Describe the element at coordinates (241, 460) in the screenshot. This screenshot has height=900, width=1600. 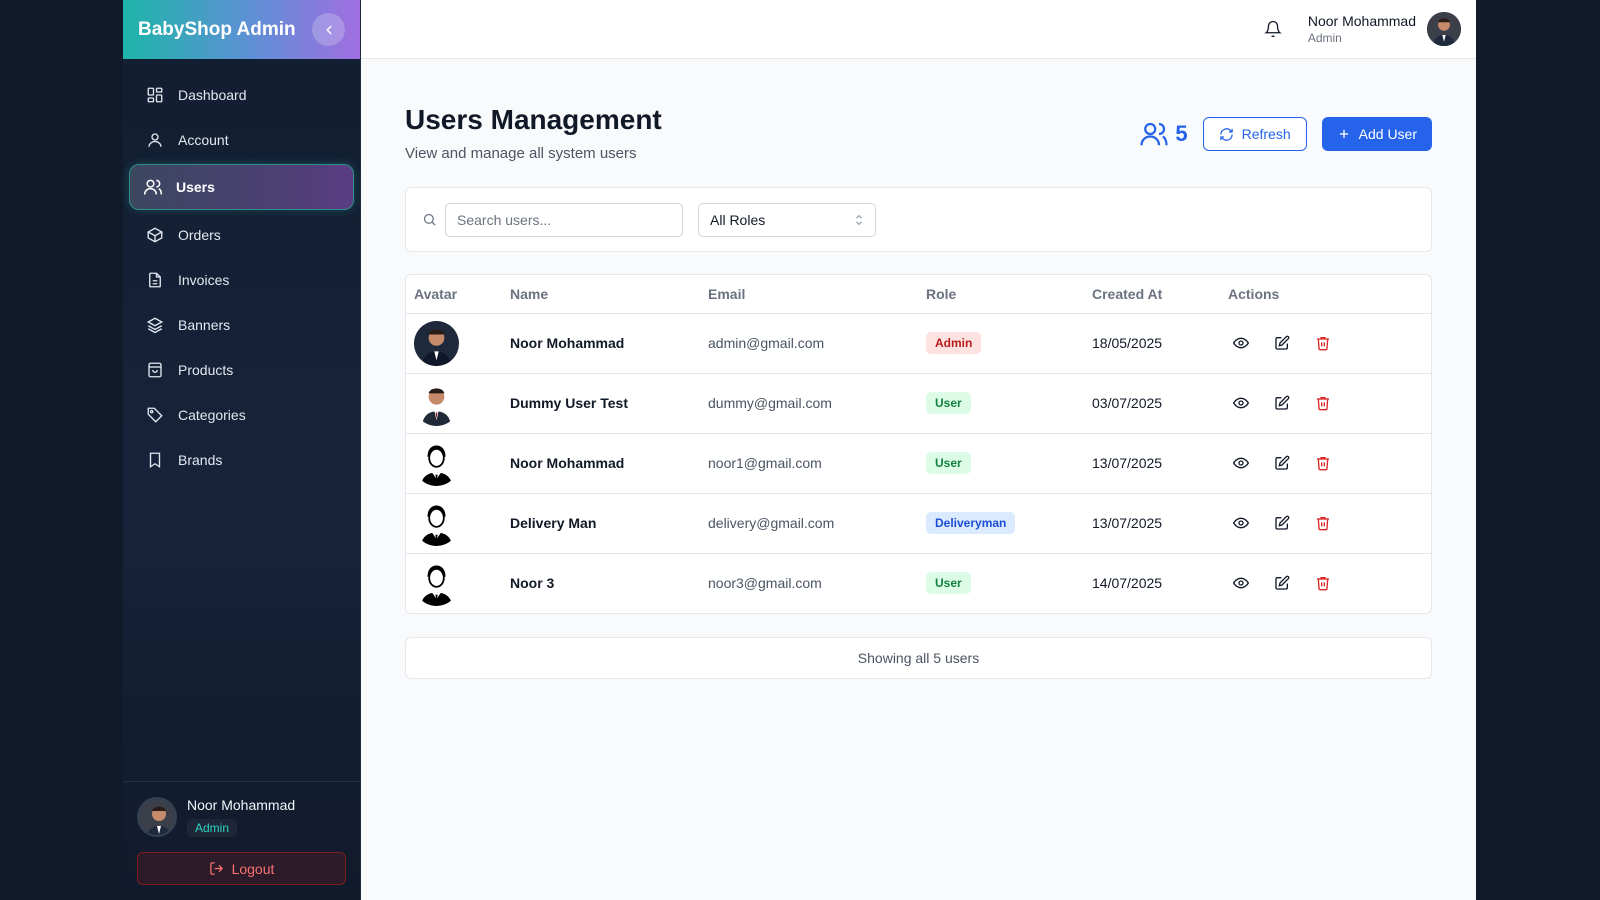
I see `sidebar-item-brands: Brands` at that location.